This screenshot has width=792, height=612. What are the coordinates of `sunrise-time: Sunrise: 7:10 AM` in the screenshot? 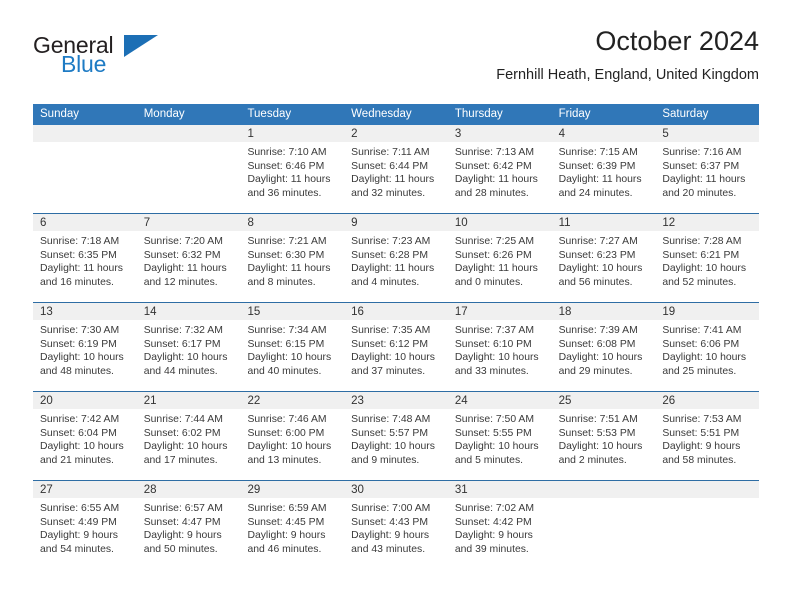 It's located at (287, 152).